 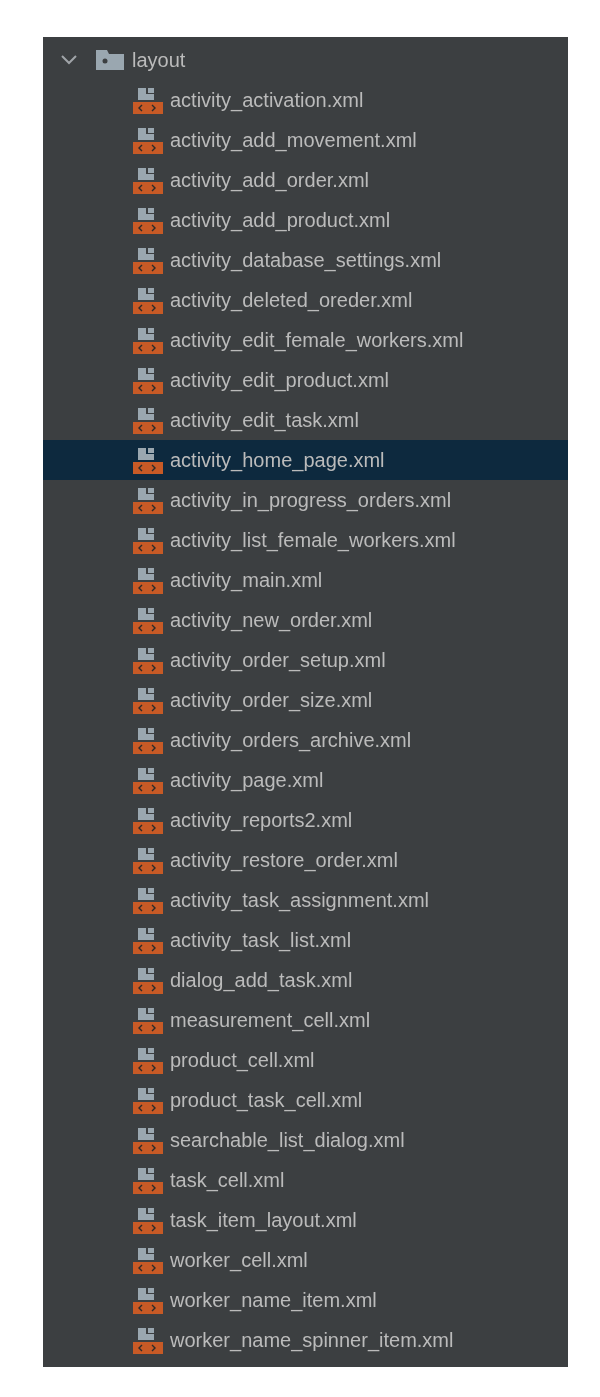 I want to click on file-item: activity_order_setup.xml, so click(x=305, y=660).